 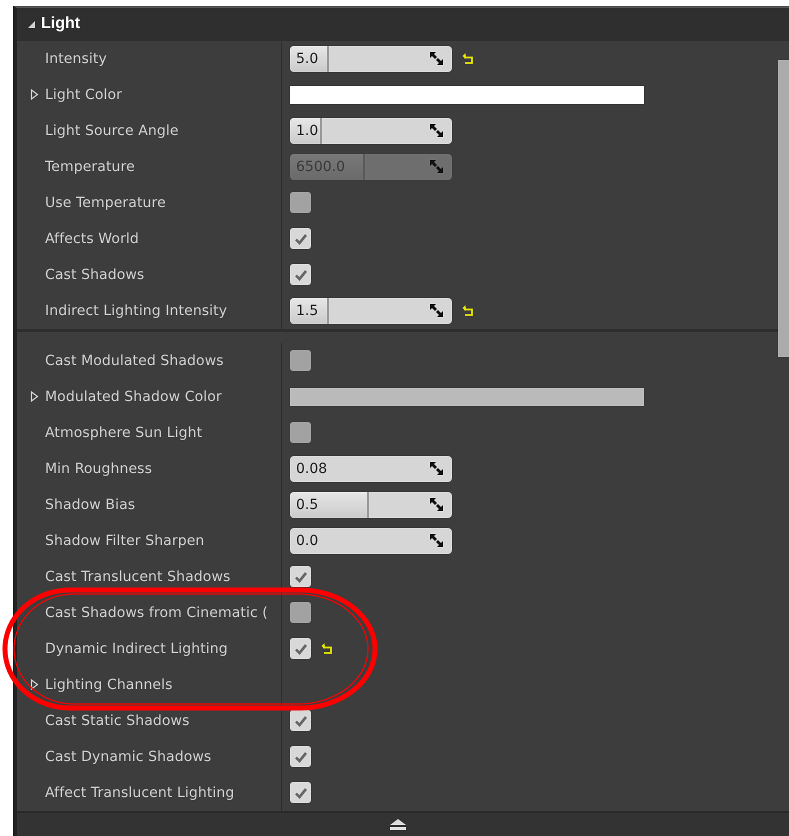 What do you see at coordinates (371, 541) in the screenshot?
I see `number-field: 0.0` at bounding box center [371, 541].